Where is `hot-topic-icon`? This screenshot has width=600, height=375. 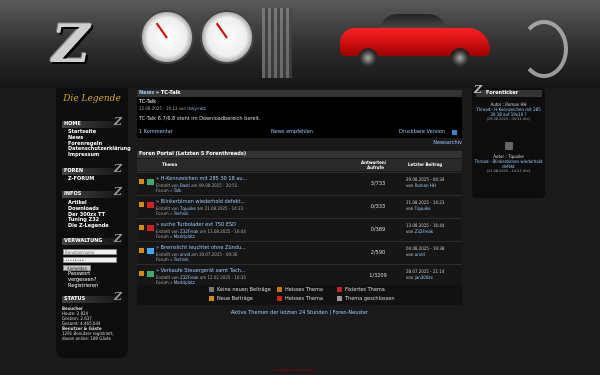 hot-topic-icon is located at coordinates (279, 289).